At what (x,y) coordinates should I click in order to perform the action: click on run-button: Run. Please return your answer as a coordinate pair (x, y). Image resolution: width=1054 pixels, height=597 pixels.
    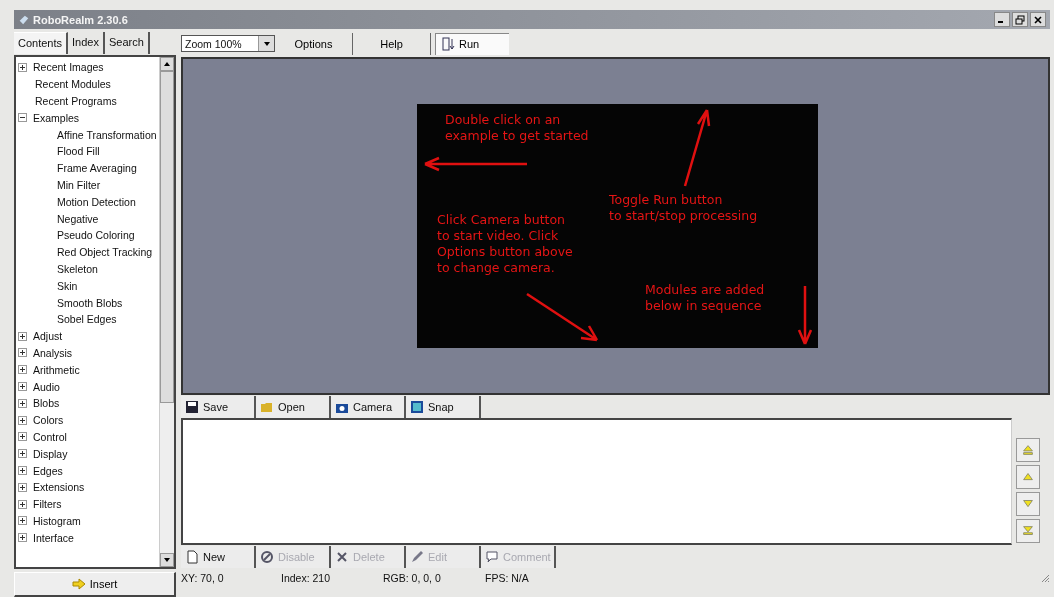
    Looking at the image, I should click on (472, 43).